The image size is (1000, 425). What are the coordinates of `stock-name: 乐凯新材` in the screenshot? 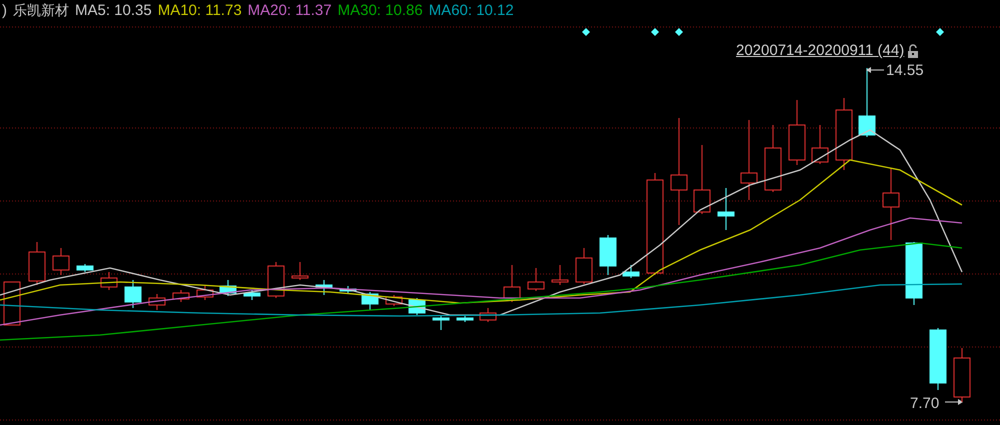 It's located at (41, 11).